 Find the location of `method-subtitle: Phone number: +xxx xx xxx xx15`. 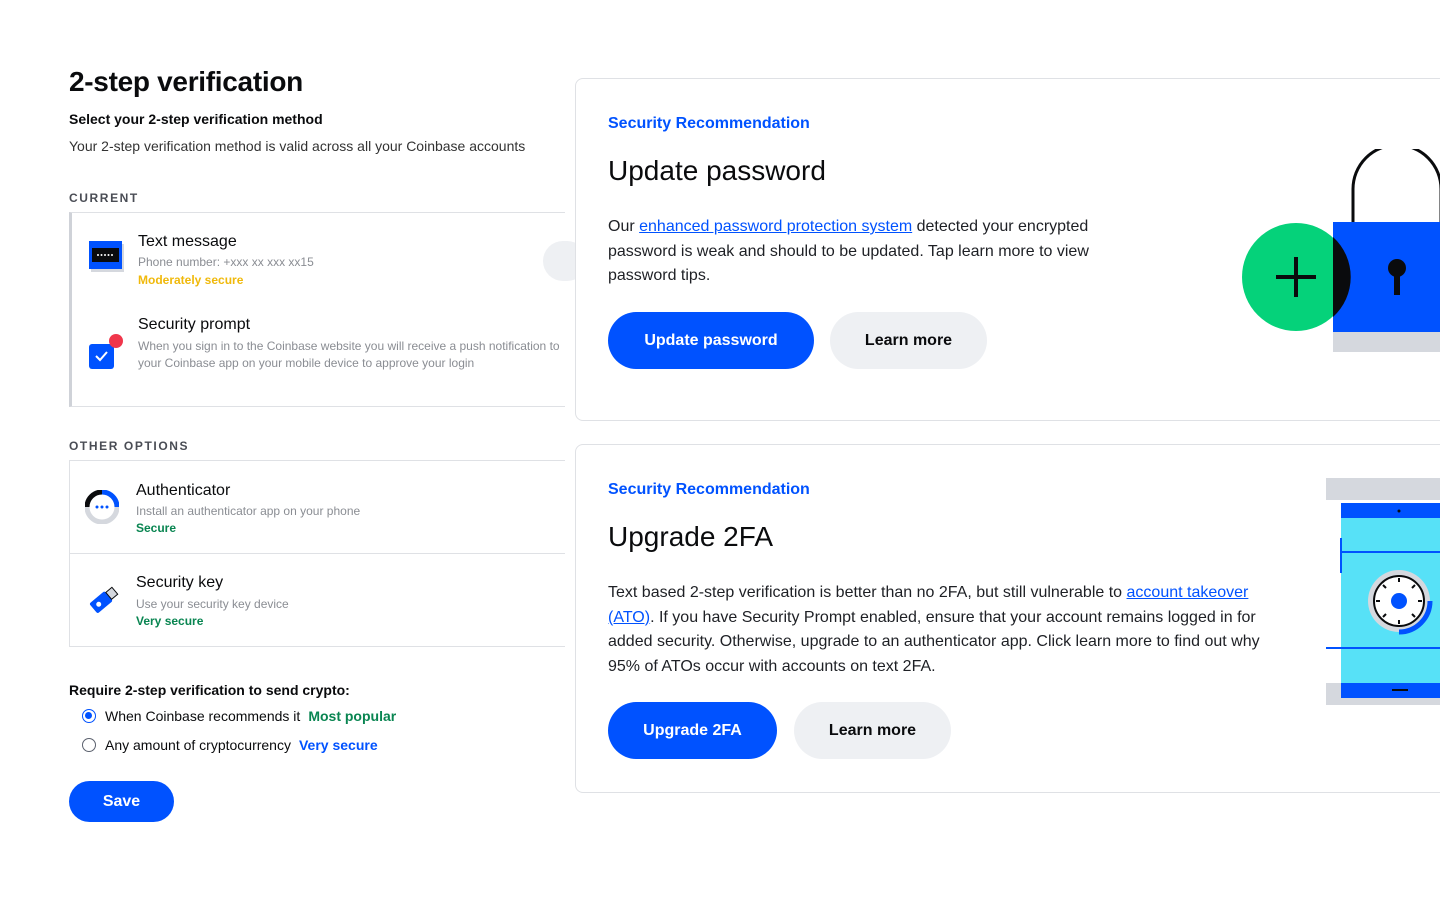

method-subtitle: Phone number: +xxx xx xxx xx15 is located at coordinates (226, 262).